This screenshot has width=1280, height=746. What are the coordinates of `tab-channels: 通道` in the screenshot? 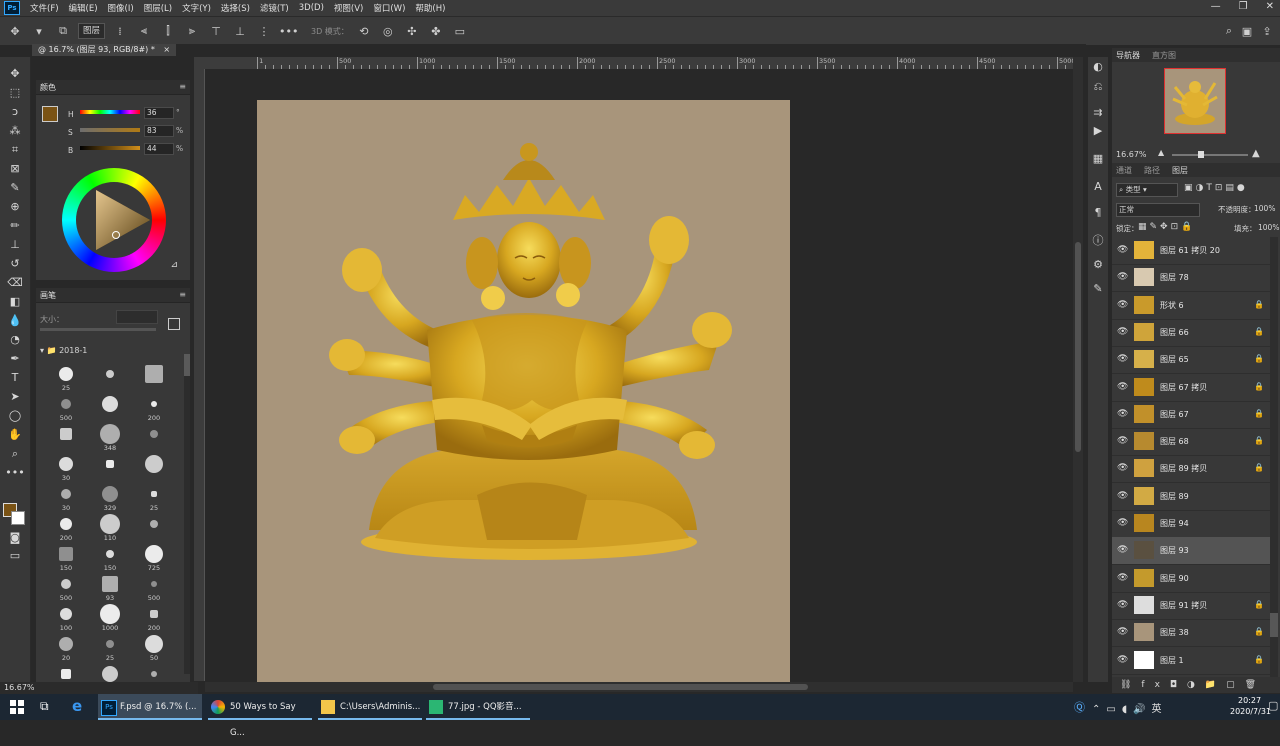 It's located at (1124, 170).